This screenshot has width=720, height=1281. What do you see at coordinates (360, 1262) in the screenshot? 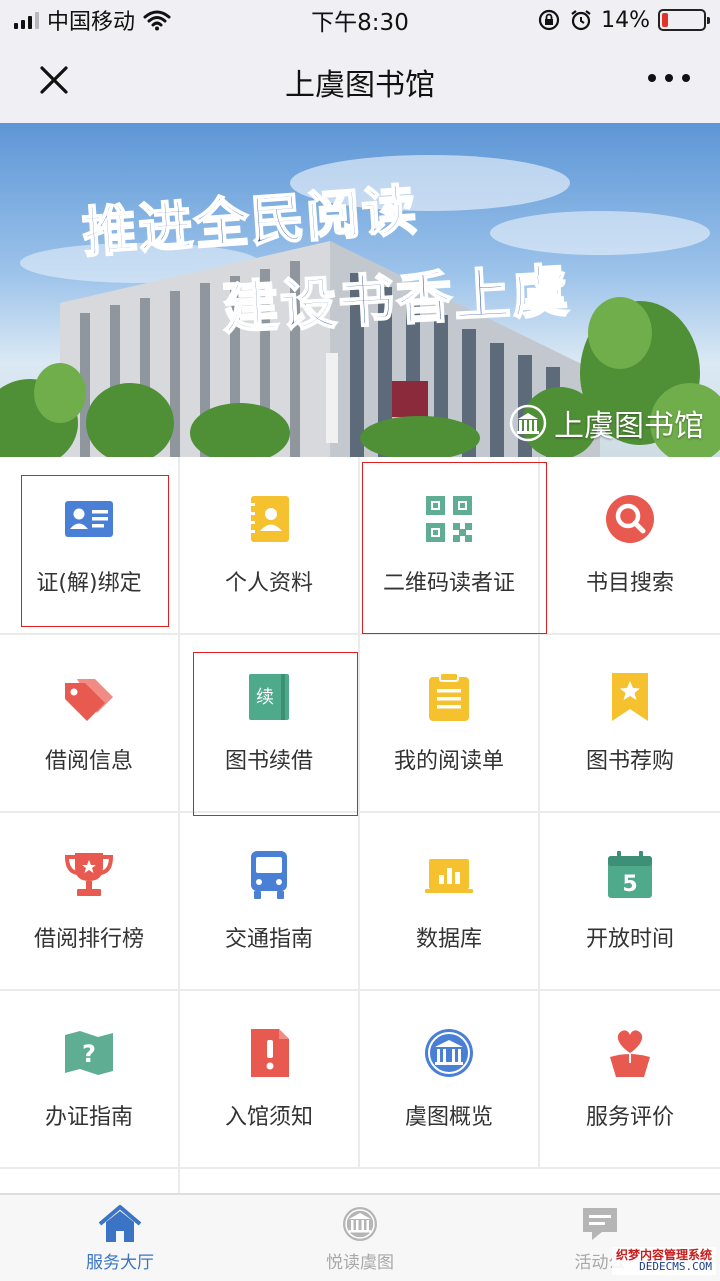
I see `tab-label: 悦读虞图` at bounding box center [360, 1262].